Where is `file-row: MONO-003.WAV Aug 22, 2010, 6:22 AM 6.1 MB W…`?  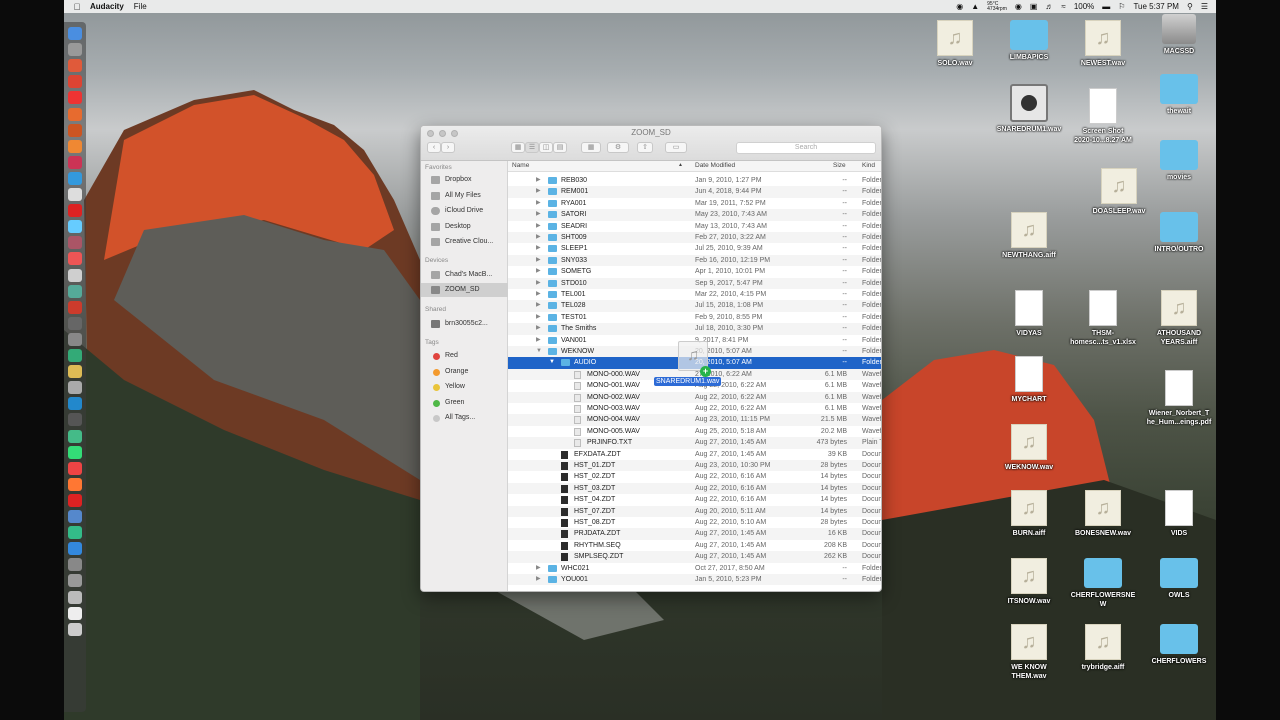
file-row: MONO-003.WAV Aug 22, 2010, 6:22 AM 6.1 MB W… is located at coordinates (694, 408).